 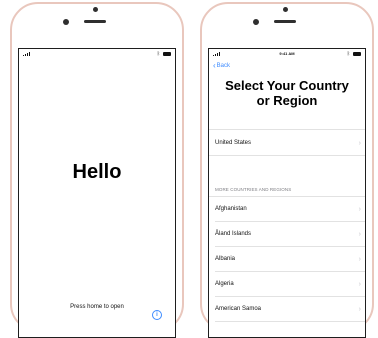 What do you see at coordinates (97, 307) in the screenshot?
I see `press-home-prompt: Press home to open` at bounding box center [97, 307].